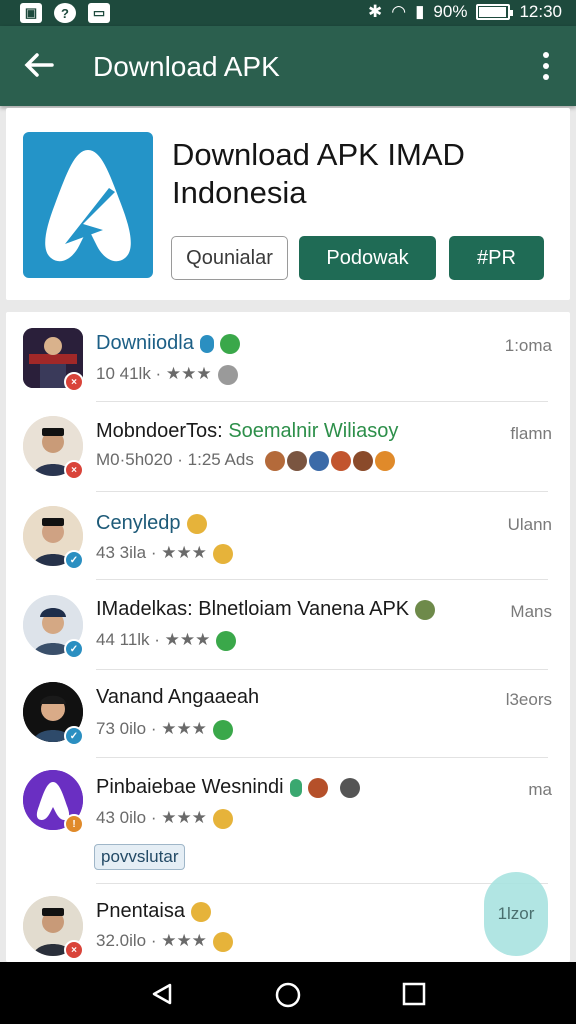 This screenshot has height=1024, width=576. What do you see at coordinates (496, 258) in the screenshot?
I see `secondary-button: #PR` at bounding box center [496, 258].